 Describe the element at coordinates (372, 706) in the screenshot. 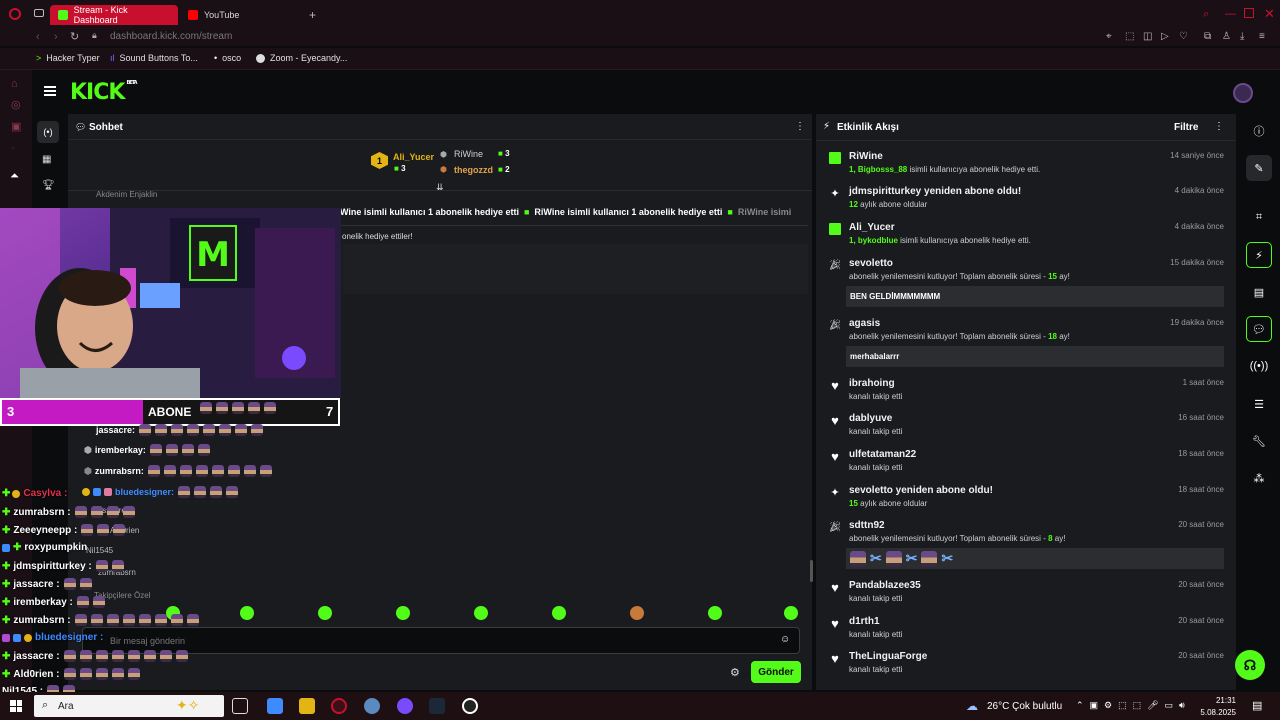

I see `app-icon` at that location.